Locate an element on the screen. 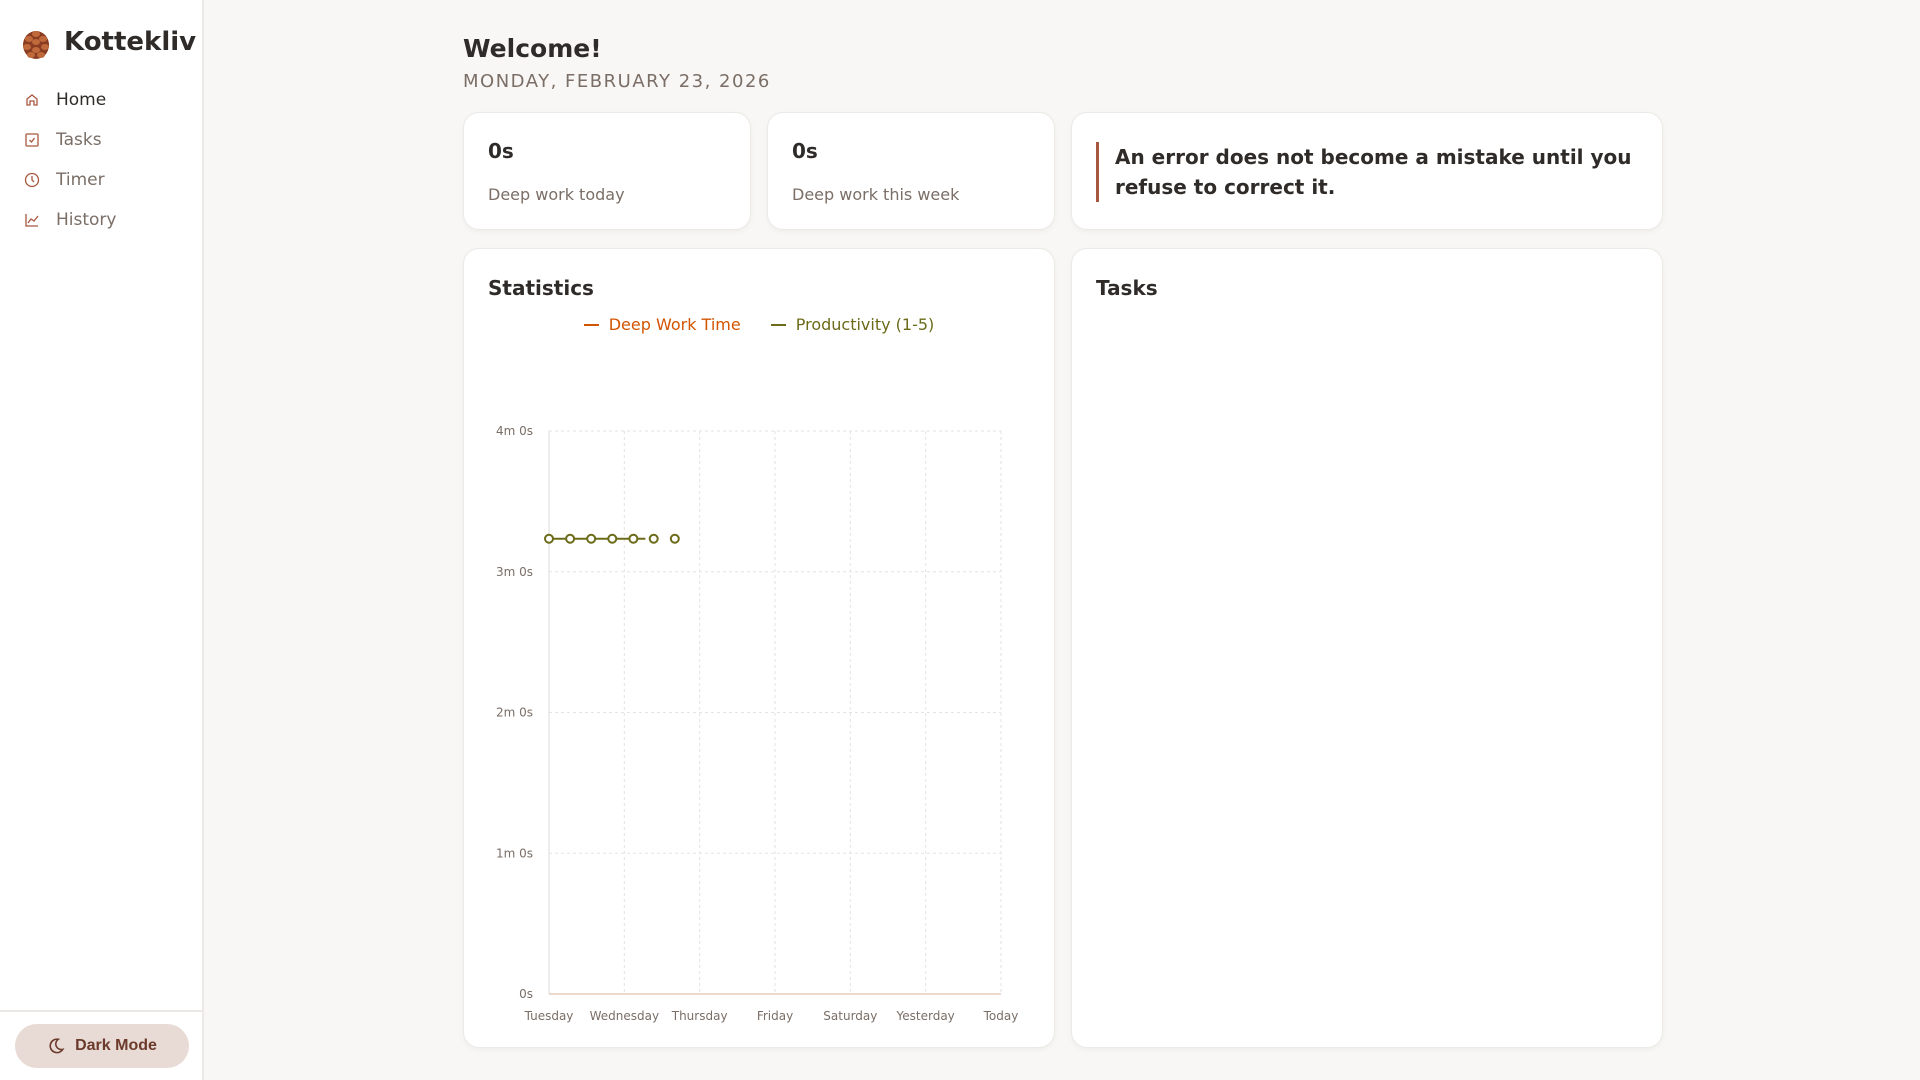  x-tick-label: Thursday is located at coordinates (699, 1016).